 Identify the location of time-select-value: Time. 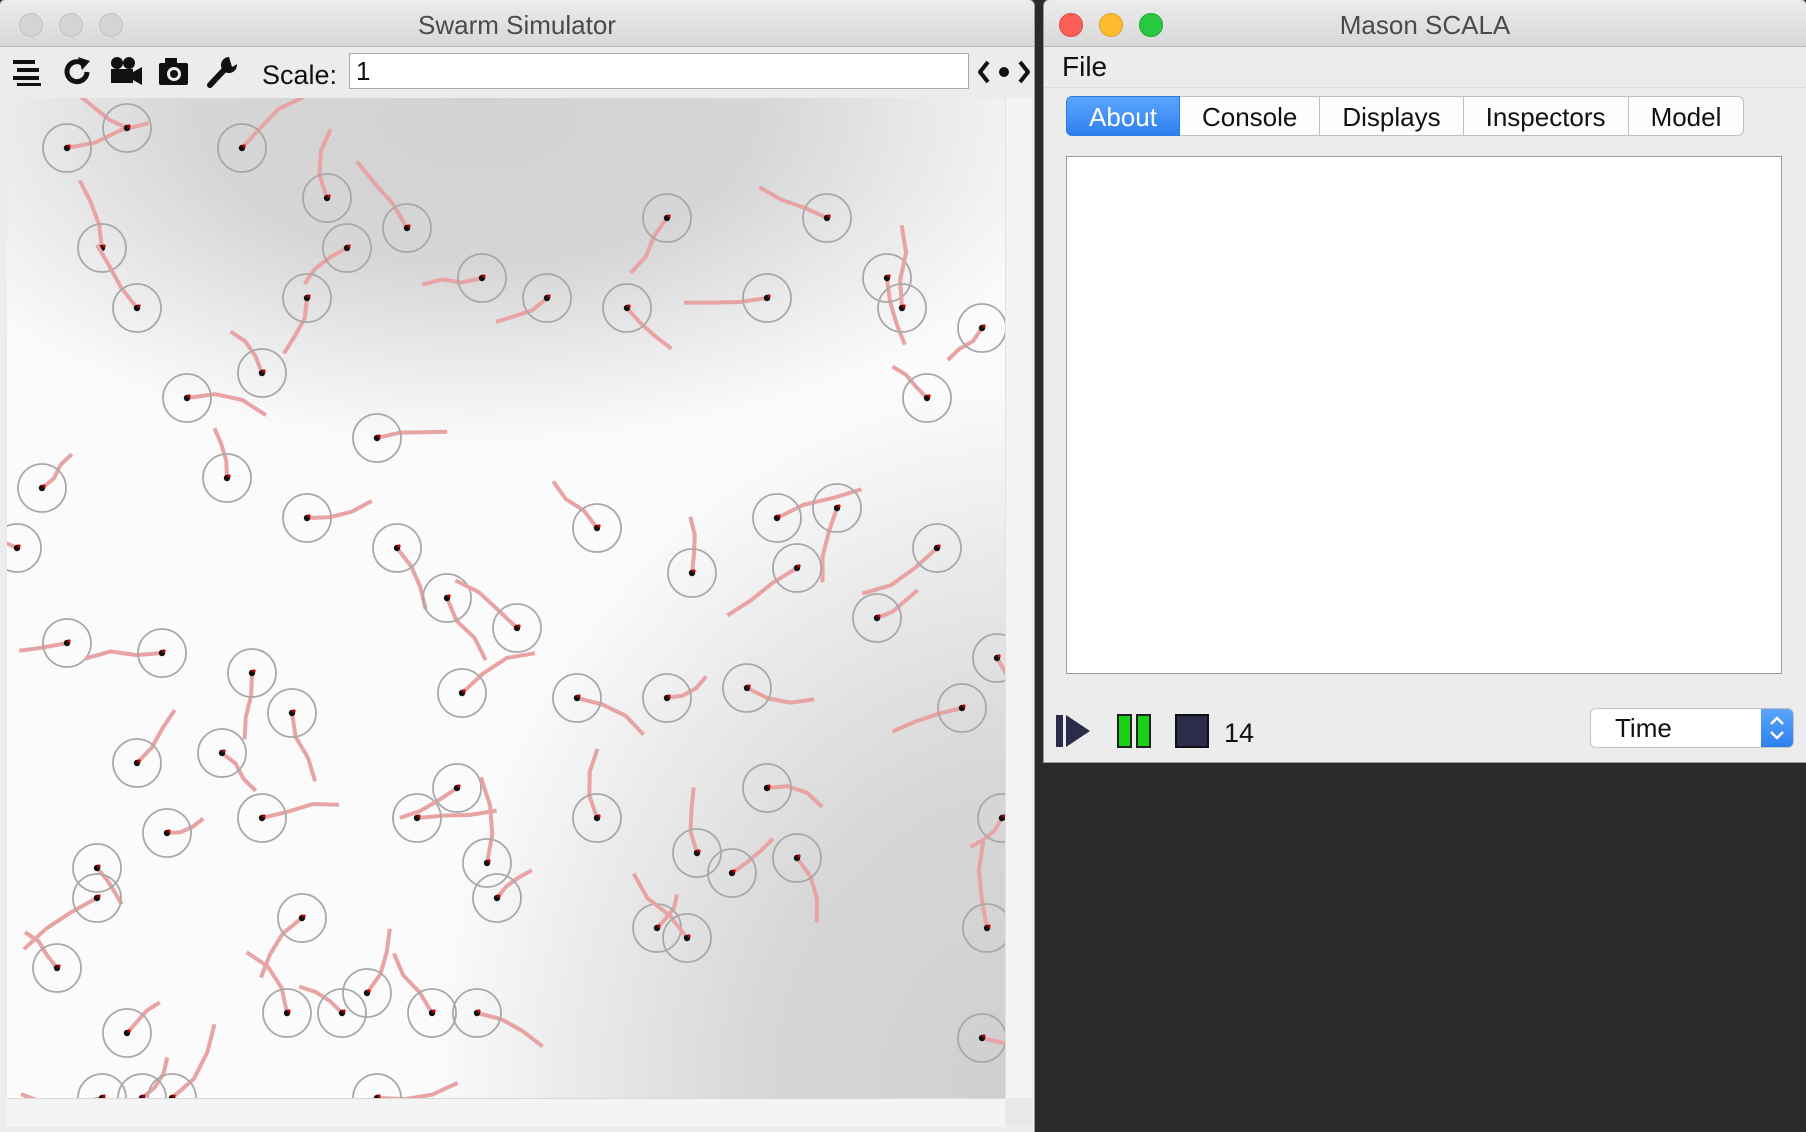
(1643, 728).